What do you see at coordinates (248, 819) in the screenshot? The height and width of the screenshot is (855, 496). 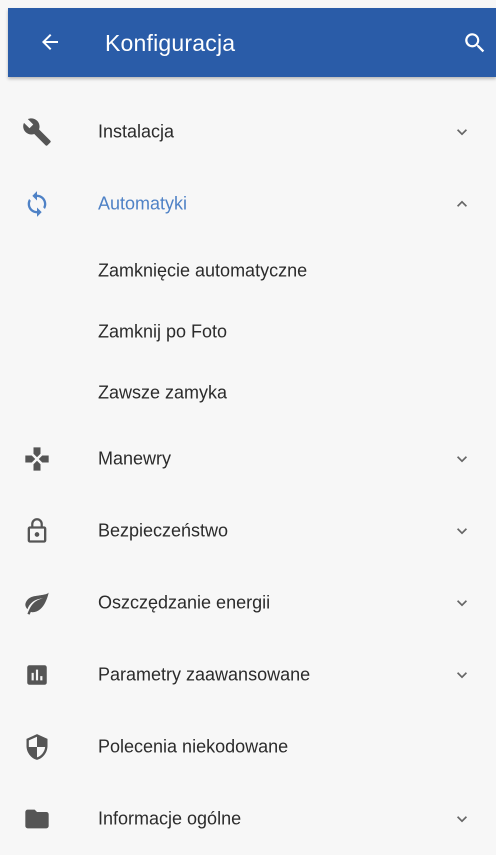 I see `menu-item-informacje-ogolne: Informacje ogólne` at bounding box center [248, 819].